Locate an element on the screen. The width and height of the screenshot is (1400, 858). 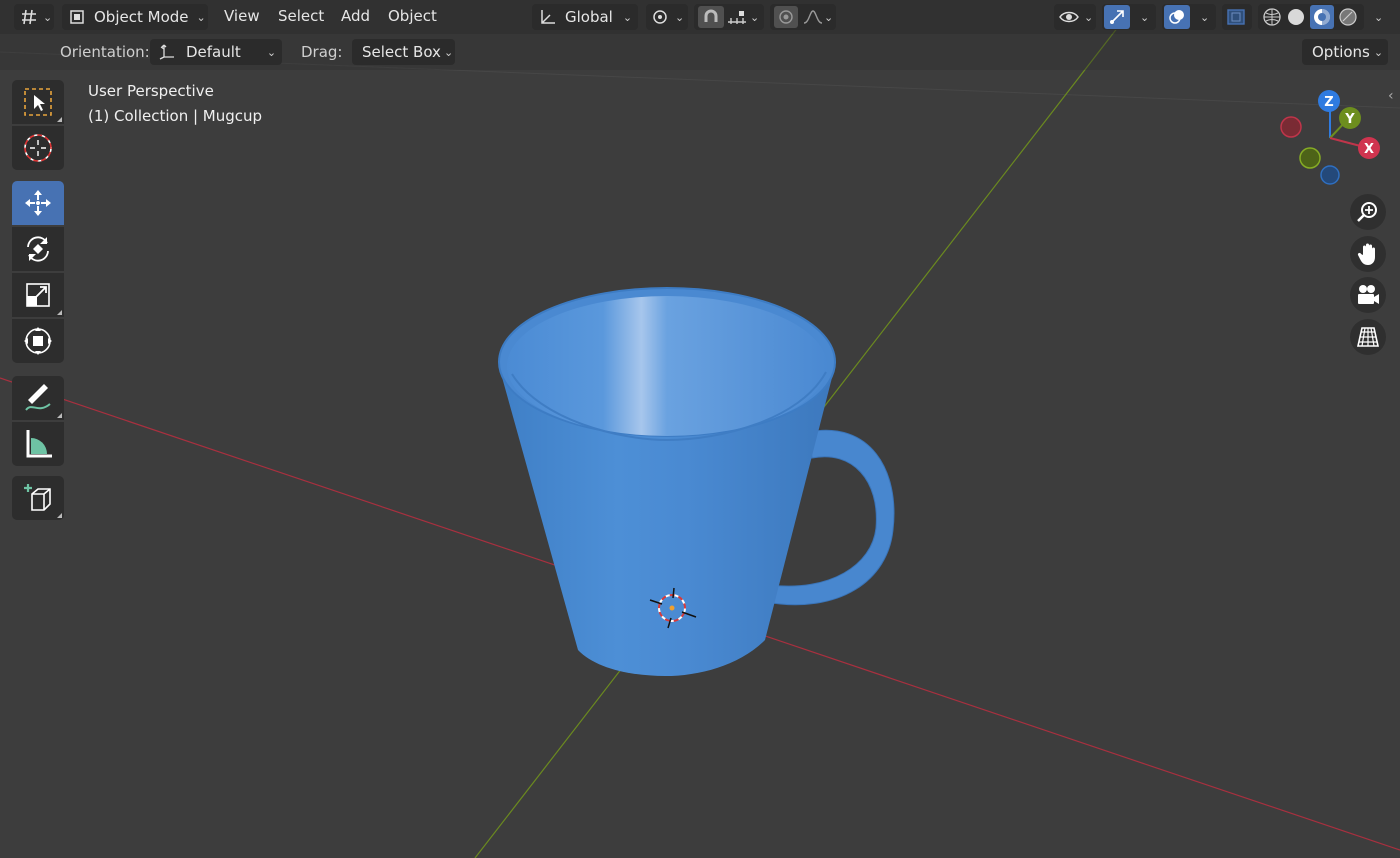
transform-icon is located at coordinates (38, 341).